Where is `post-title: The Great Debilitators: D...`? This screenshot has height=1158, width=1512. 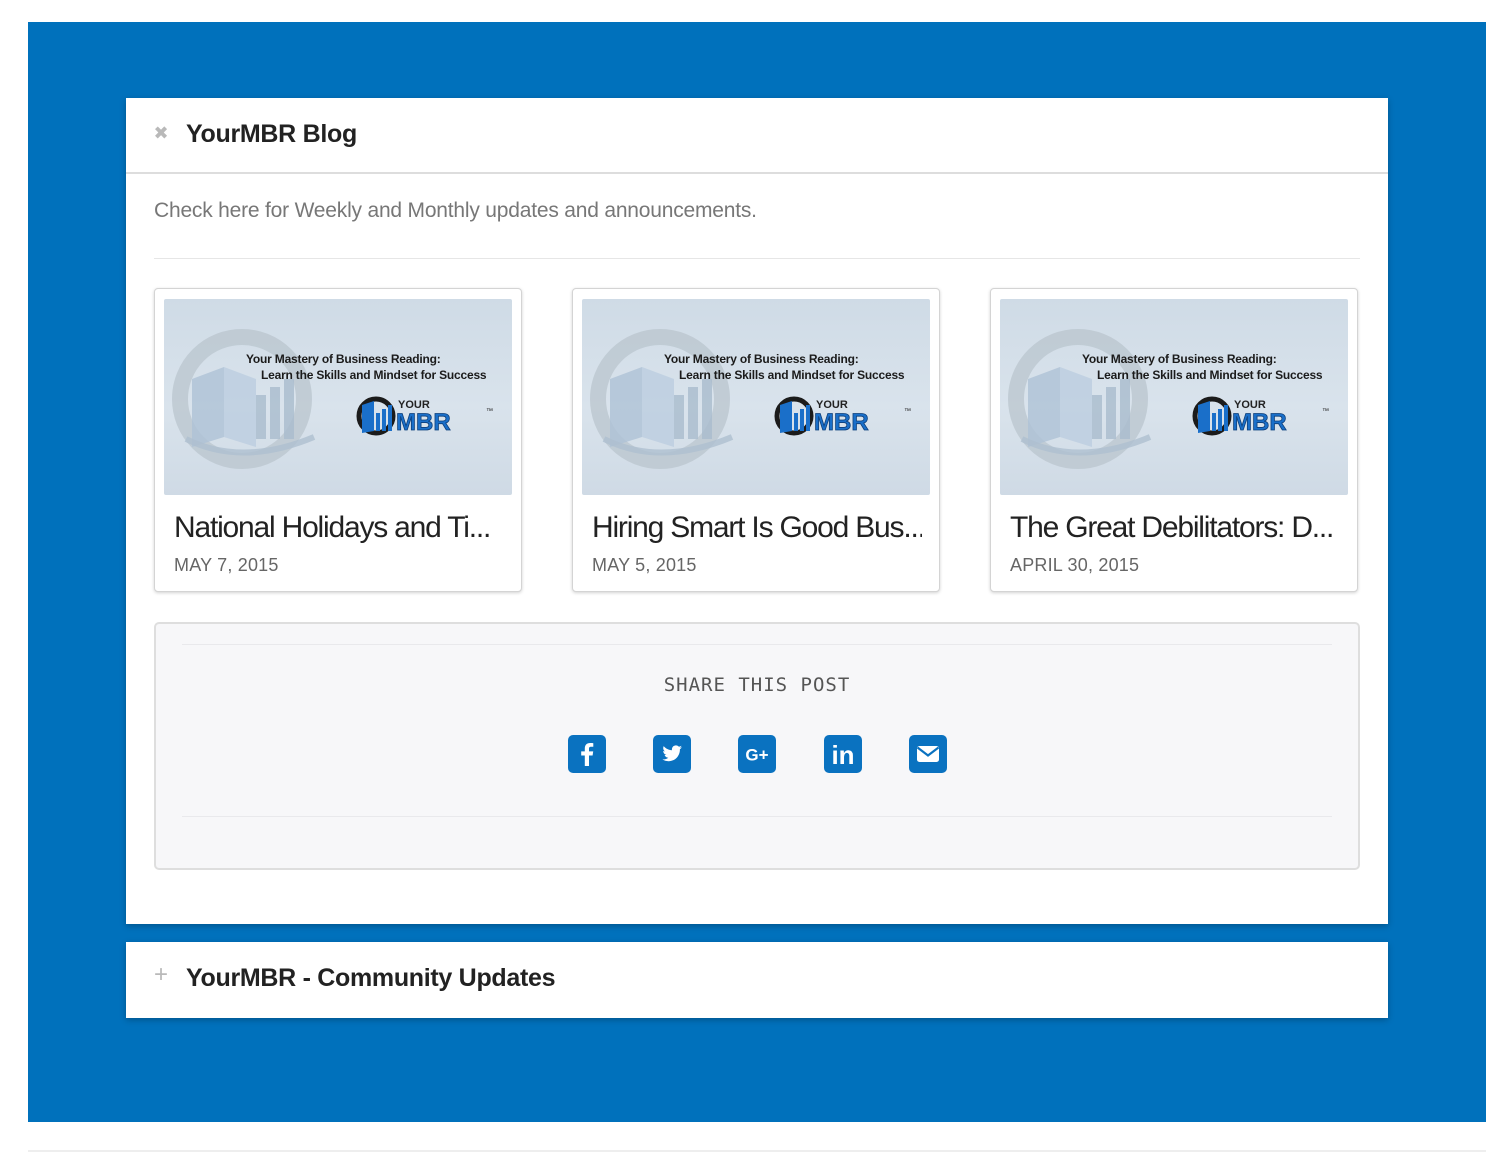 post-title: The Great Debilitators: D... is located at coordinates (1175, 528).